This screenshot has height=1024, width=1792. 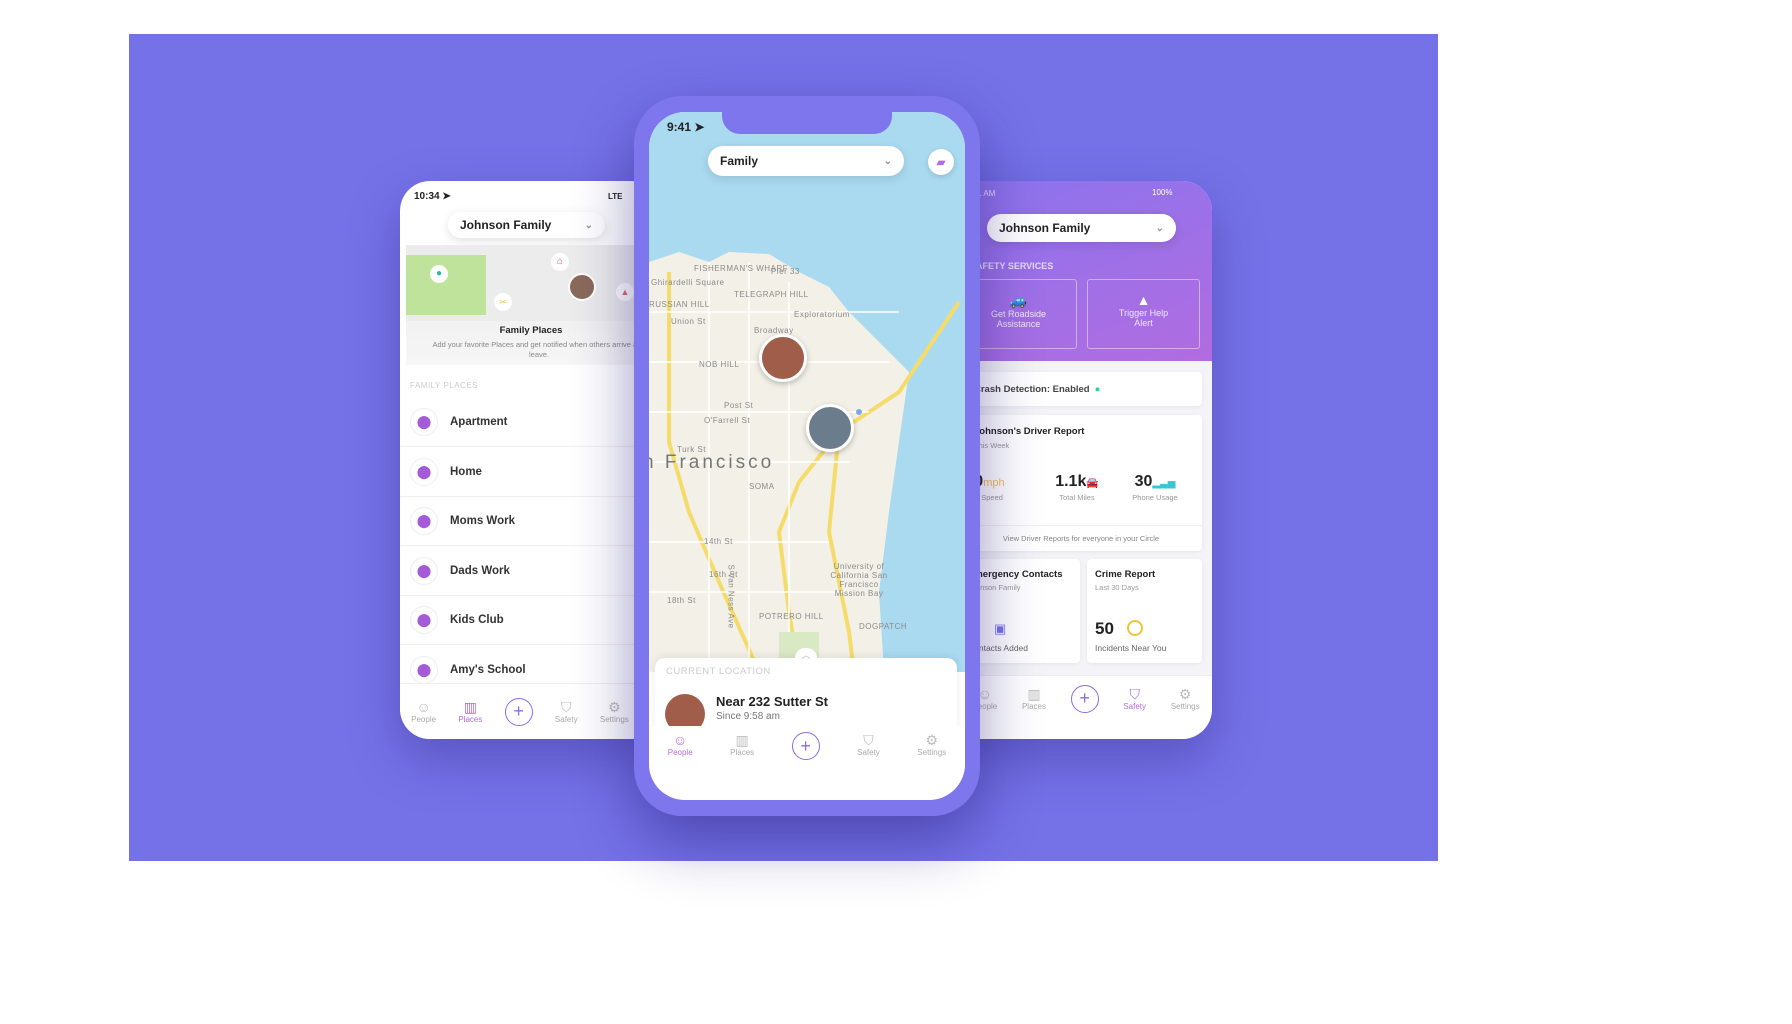 I want to click on map-label: Exploratorium, so click(x=822, y=314).